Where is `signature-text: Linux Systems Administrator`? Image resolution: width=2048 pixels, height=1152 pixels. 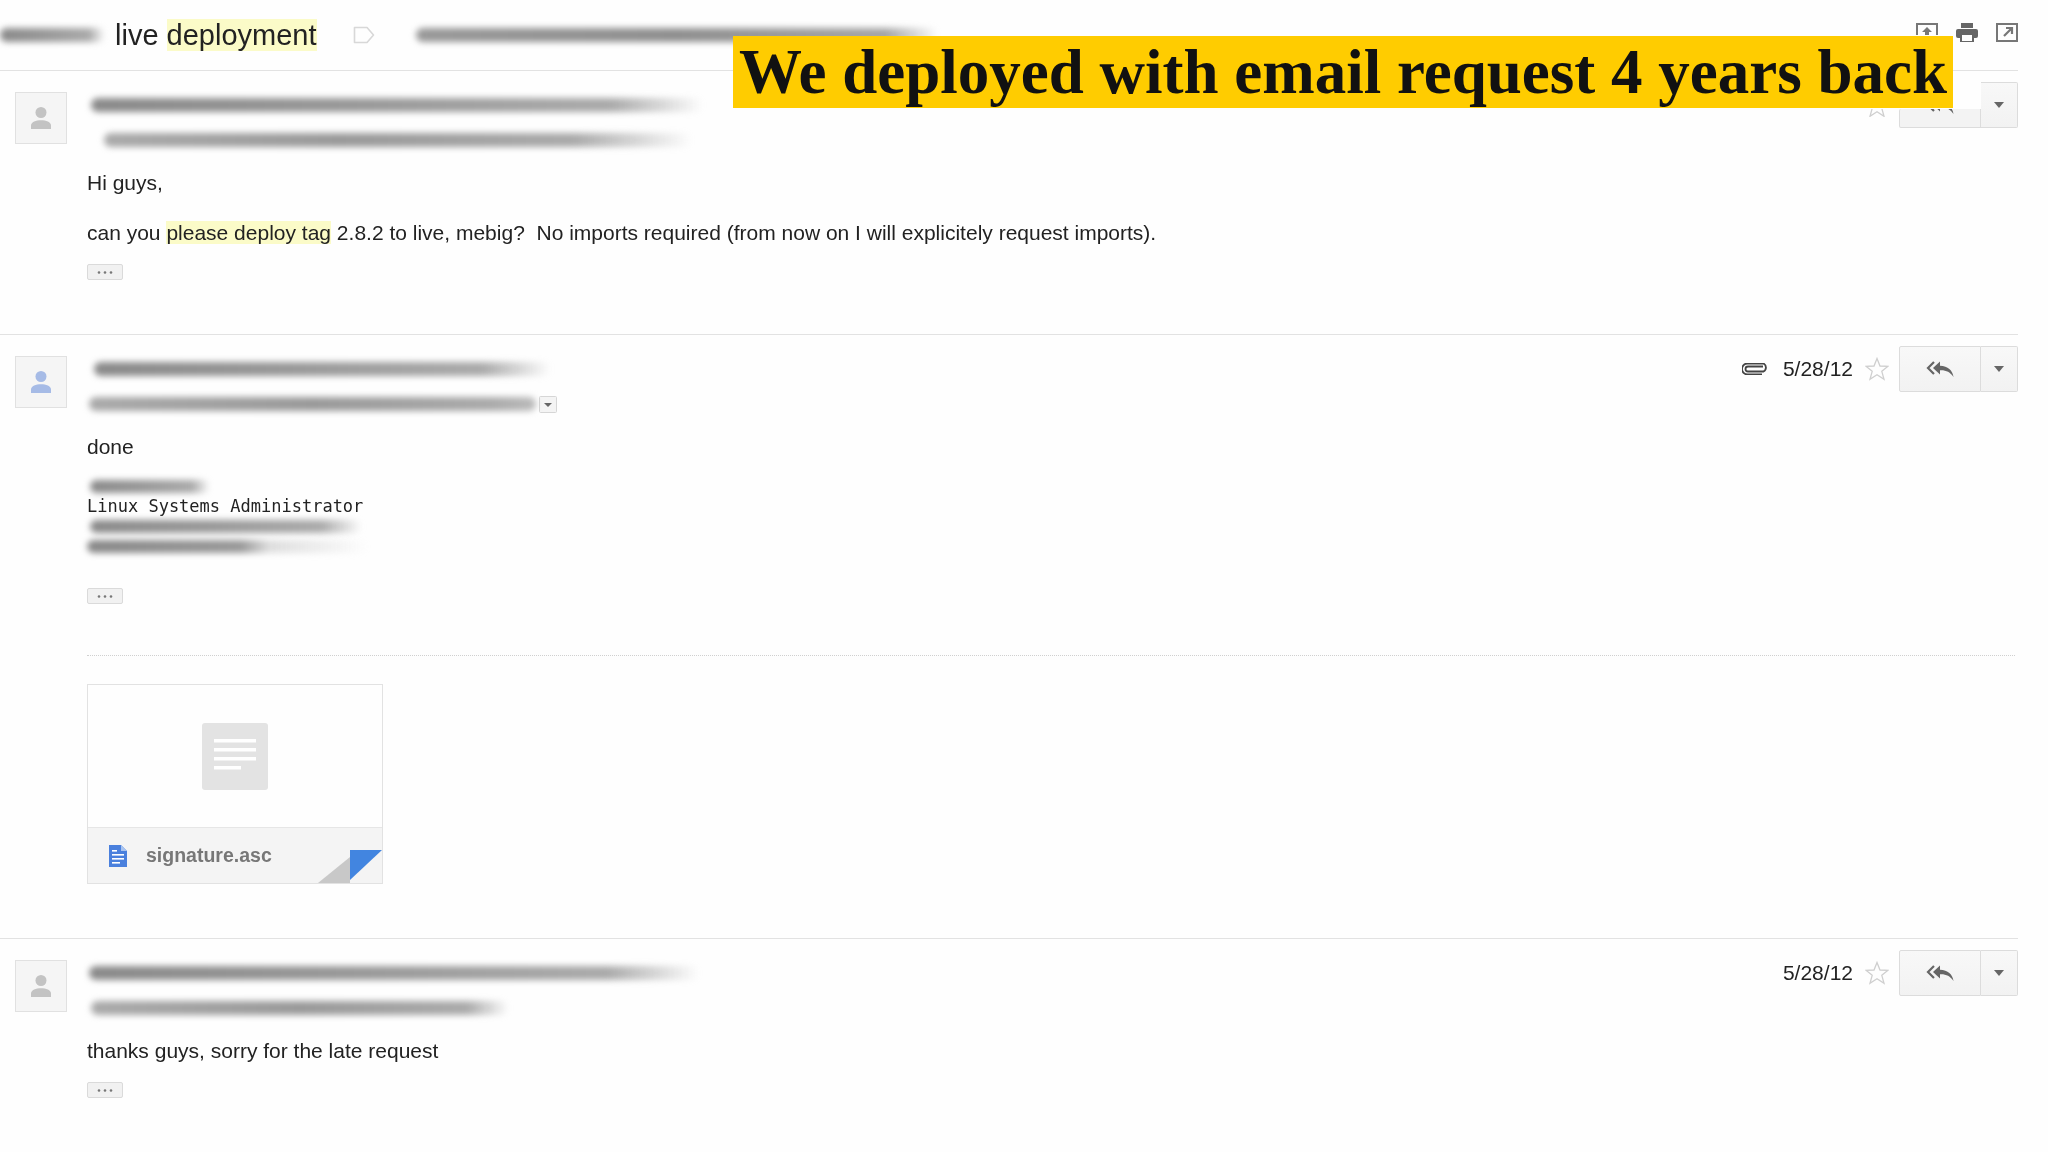
signature-text: Linux Systems Administrator is located at coordinates (225, 506).